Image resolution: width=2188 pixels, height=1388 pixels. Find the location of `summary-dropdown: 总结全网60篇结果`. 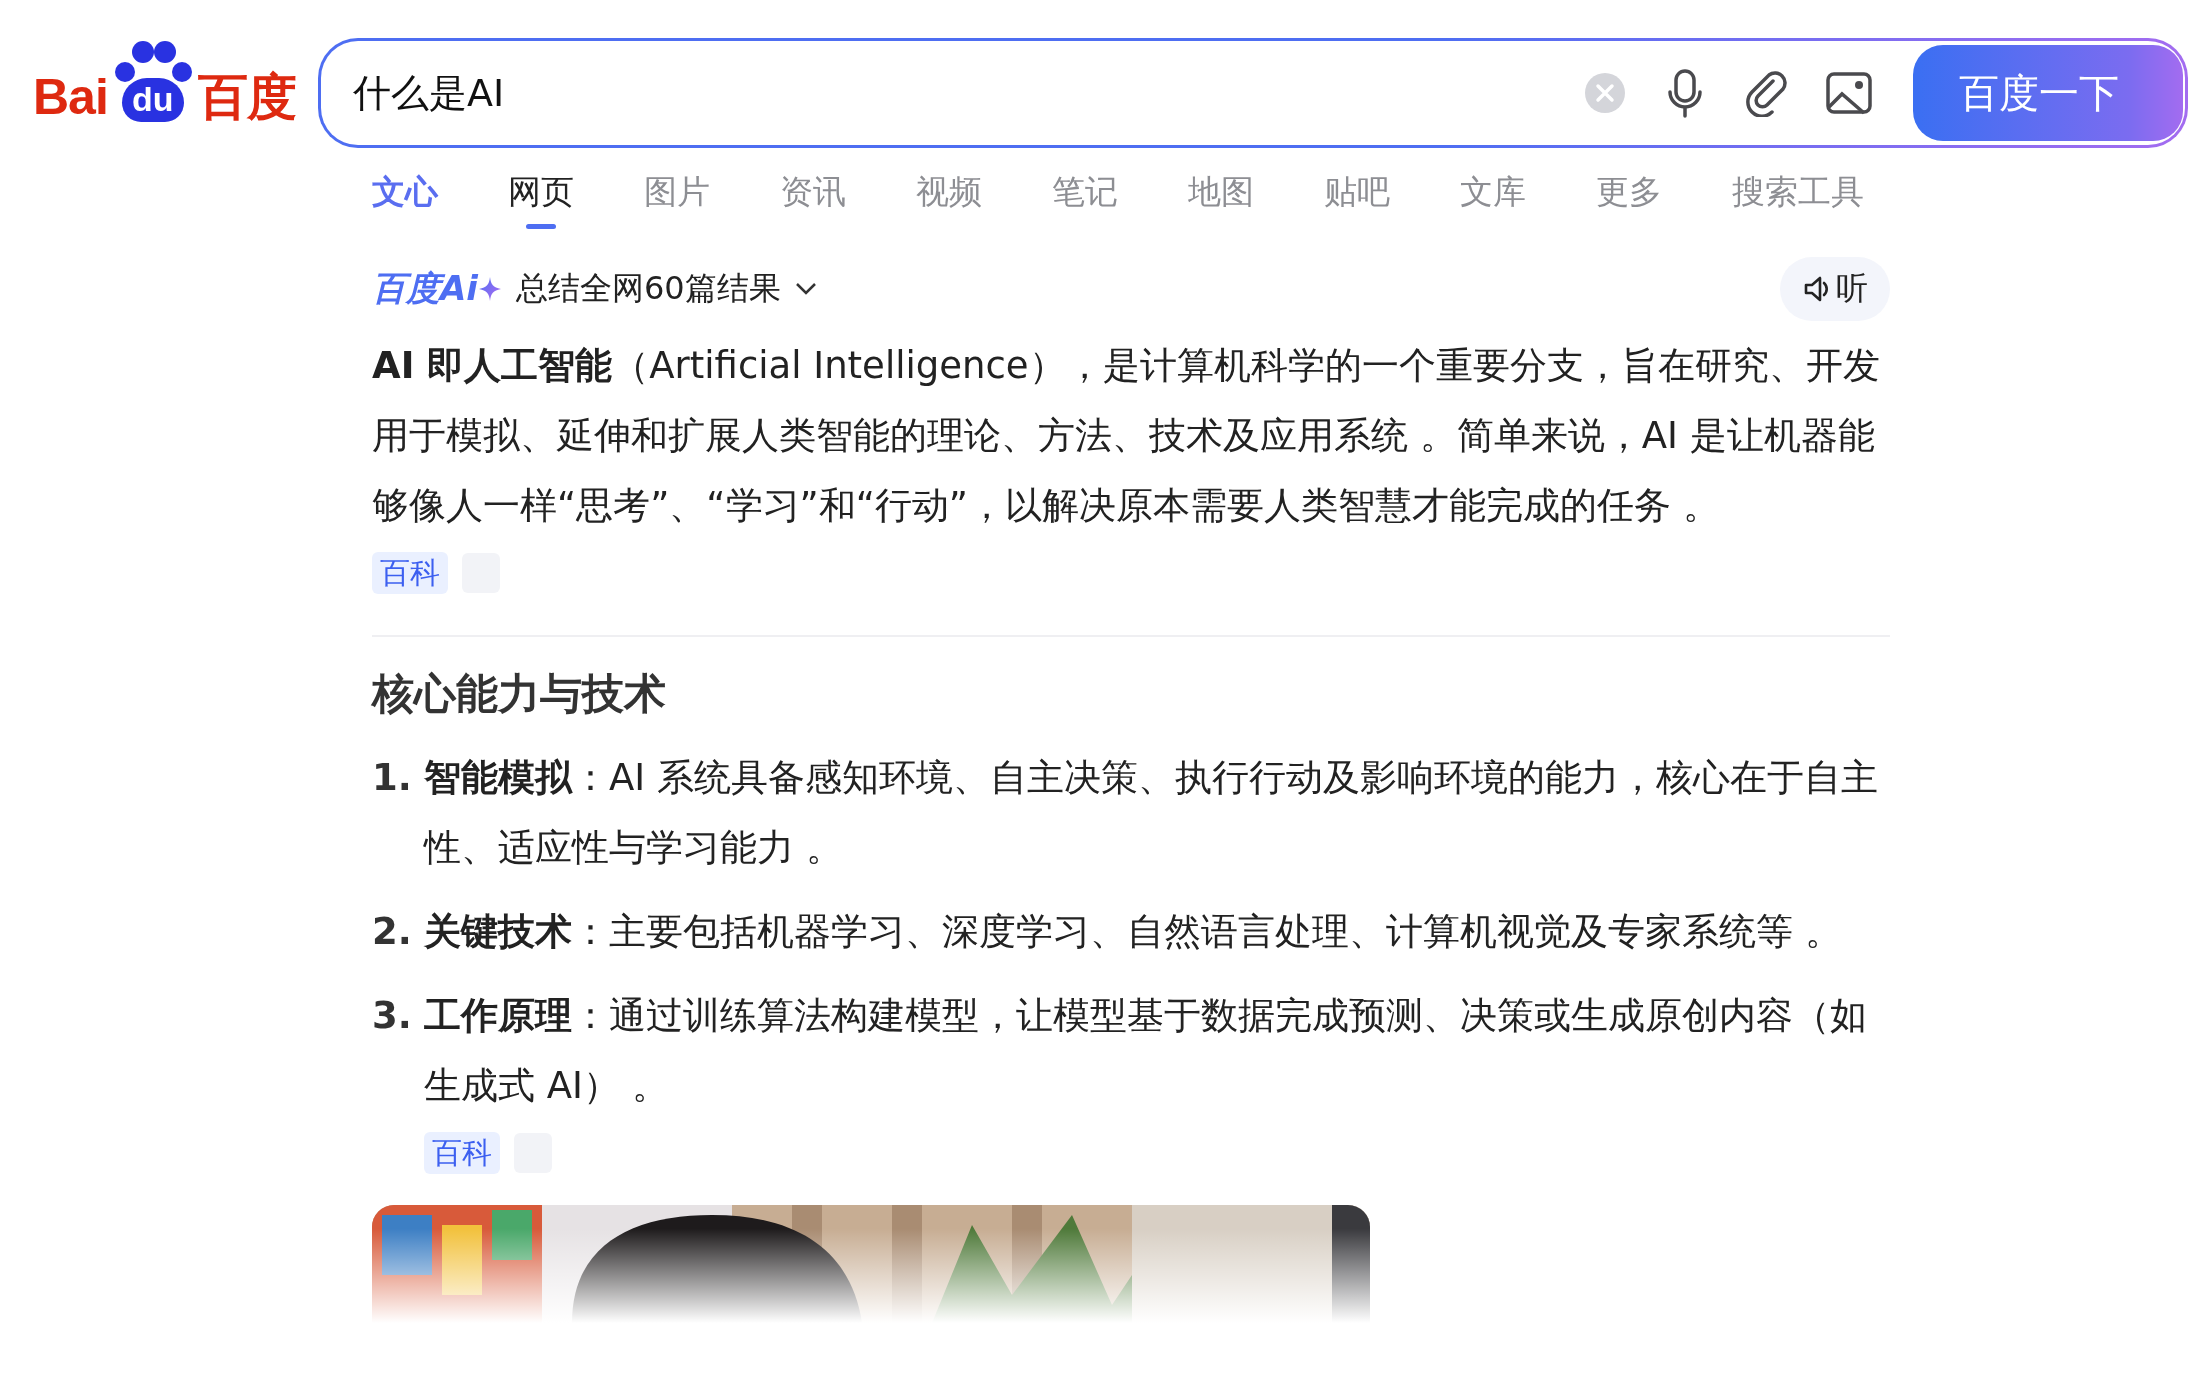

summary-dropdown: 总结全网60篇结果 is located at coordinates (666, 289).